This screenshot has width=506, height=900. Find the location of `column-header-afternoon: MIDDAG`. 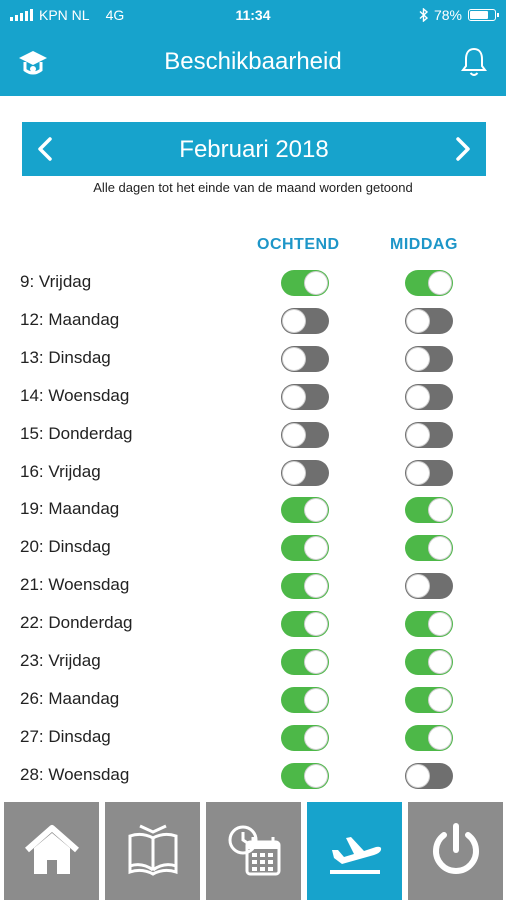

column-header-afternoon: MIDDAG is located at coordinates (424, 244).